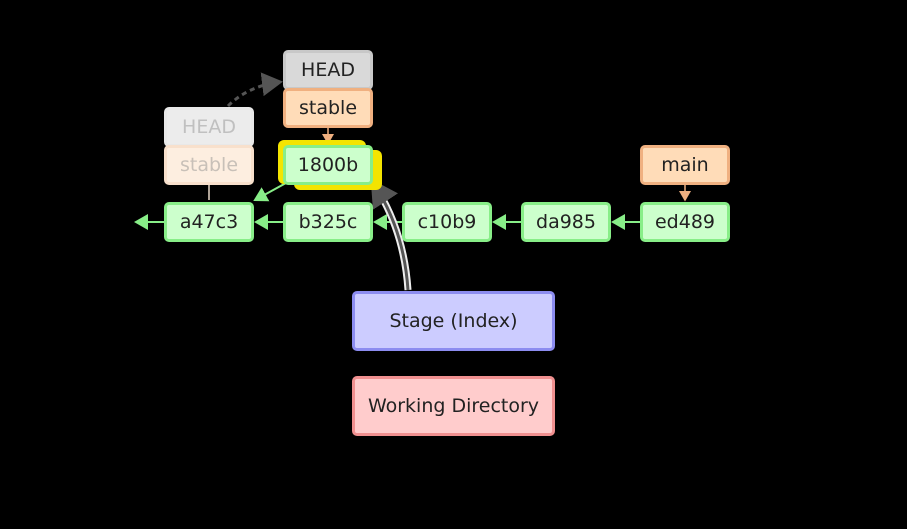 This screenshot has height=529, width=907. Describe the element at coordinates (270, 192) in the screenshot. I see `edge-1800b-a47c3` at that location.